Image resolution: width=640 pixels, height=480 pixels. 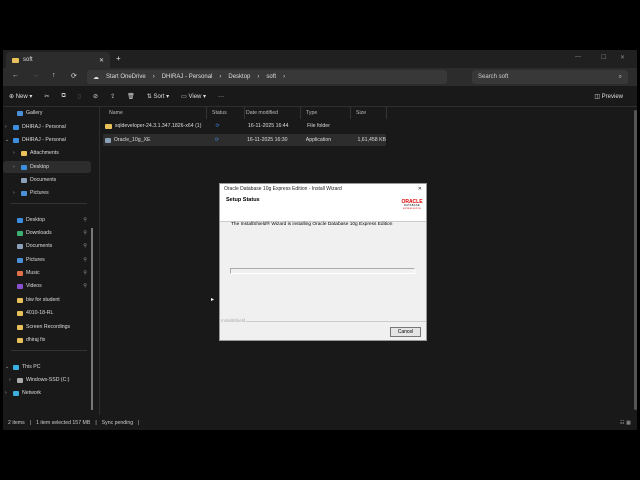 I want to click on breadcrumb-soft: soft, so click(x=271, y=77).